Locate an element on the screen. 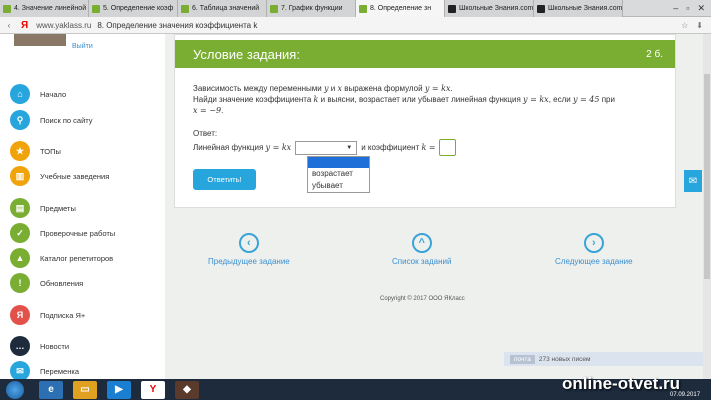  mail-badge: почта is located at coordinates (522, 359).